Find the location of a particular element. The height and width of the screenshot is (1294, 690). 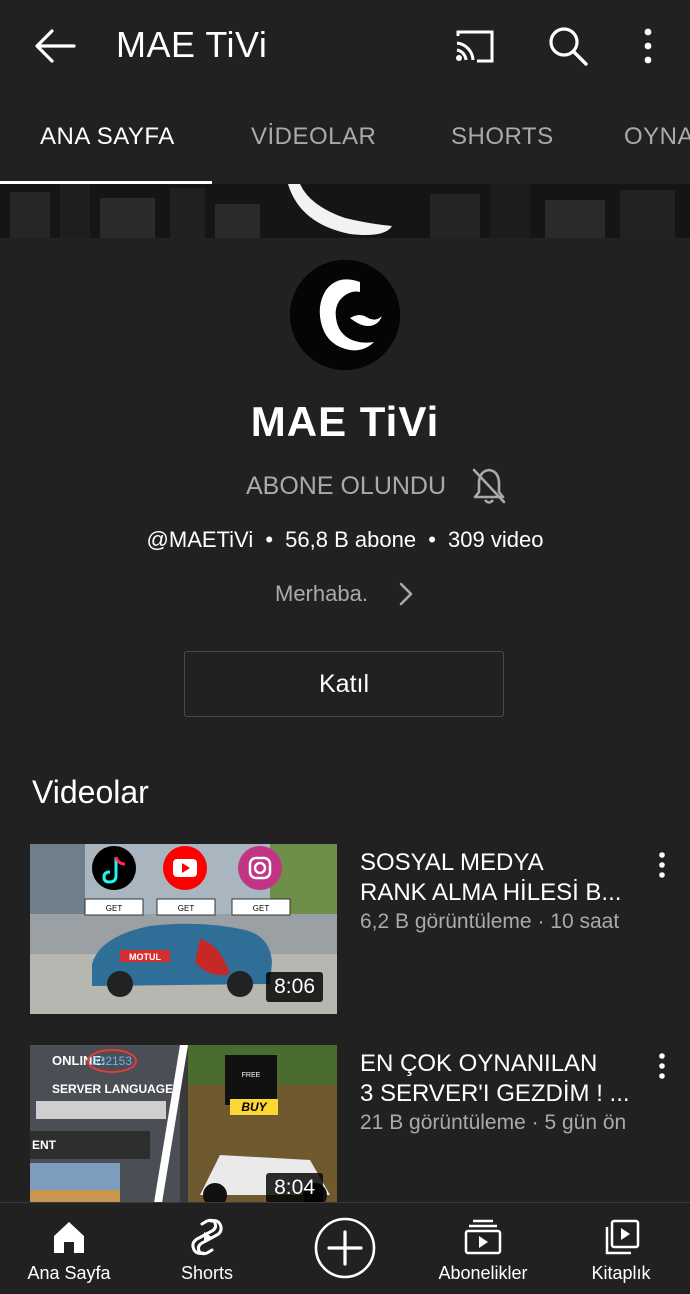

upload-age: 5 gün ön is located at coordinates (585, 1122).